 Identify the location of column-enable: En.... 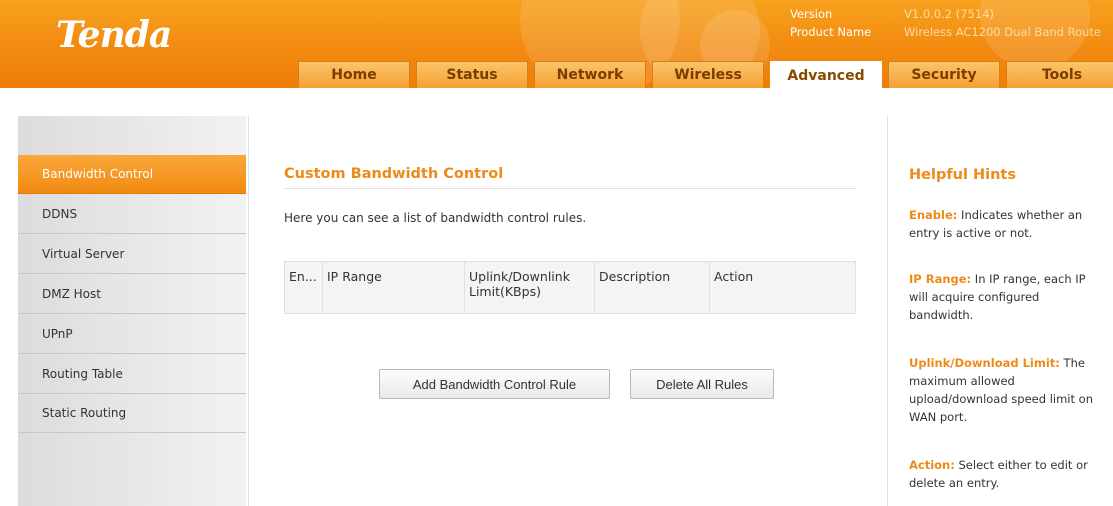
(303, 287).